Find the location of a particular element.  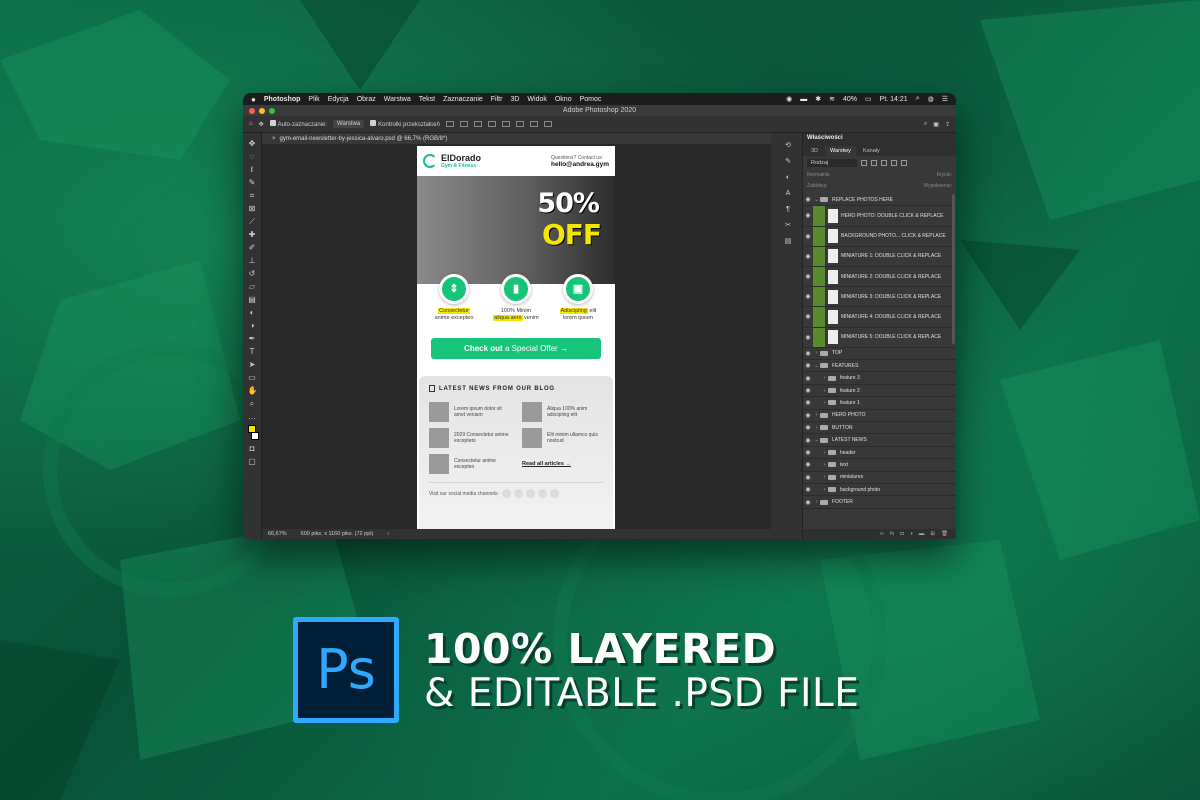

history-icon: ⟲ is located at coordinates (788, 145).